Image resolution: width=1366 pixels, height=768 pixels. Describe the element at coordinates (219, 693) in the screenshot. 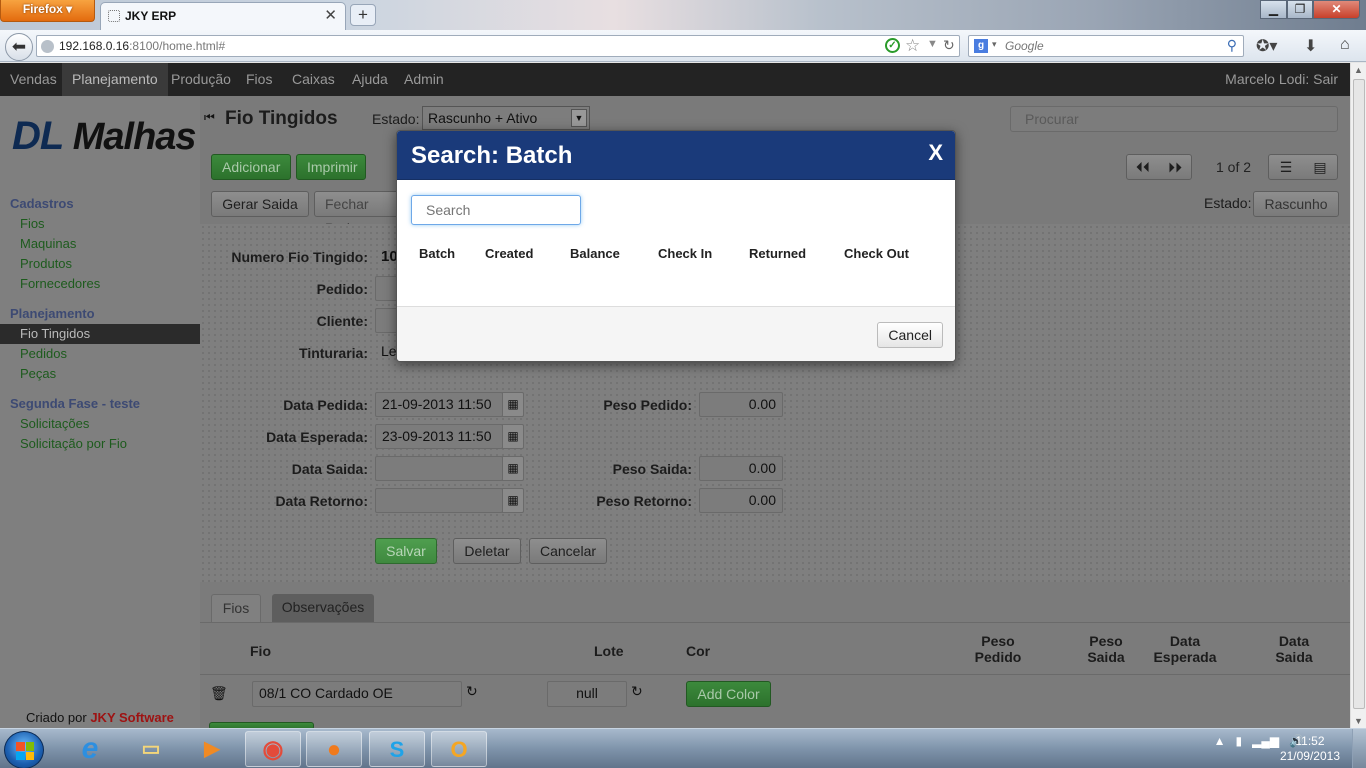

I see `trash-icon: 🗑` at that location.